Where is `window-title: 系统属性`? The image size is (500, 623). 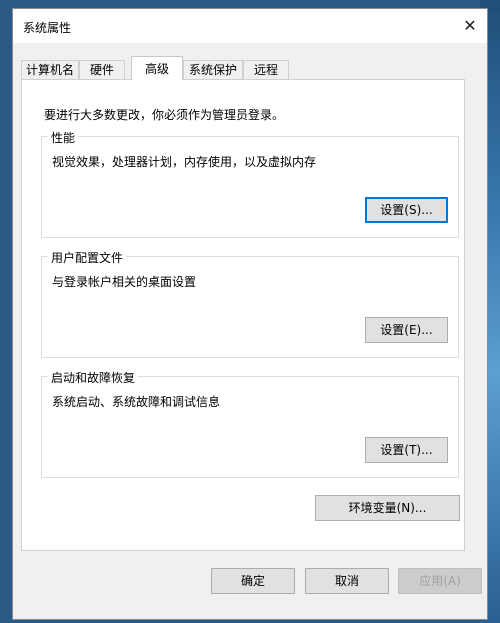 window-title: 系统属性 is located at coordinates (47, 28).